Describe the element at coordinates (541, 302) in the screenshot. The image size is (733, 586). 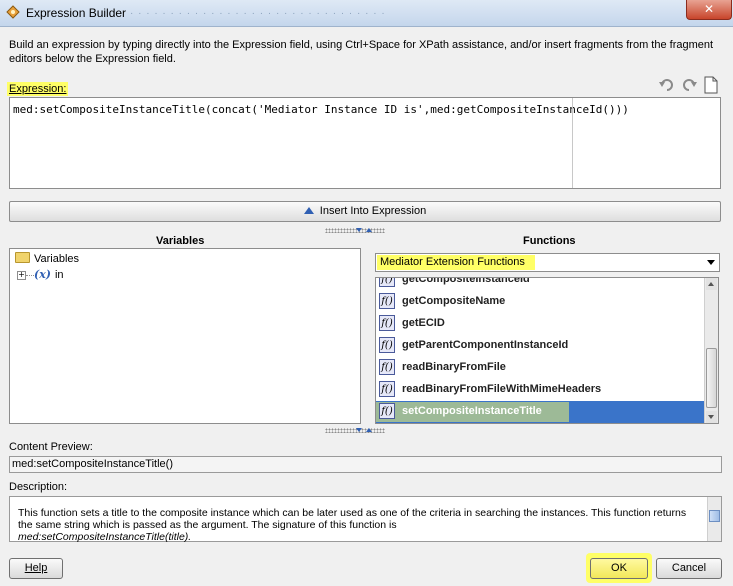
I see `function-item: f() getCompositeName` at that location.